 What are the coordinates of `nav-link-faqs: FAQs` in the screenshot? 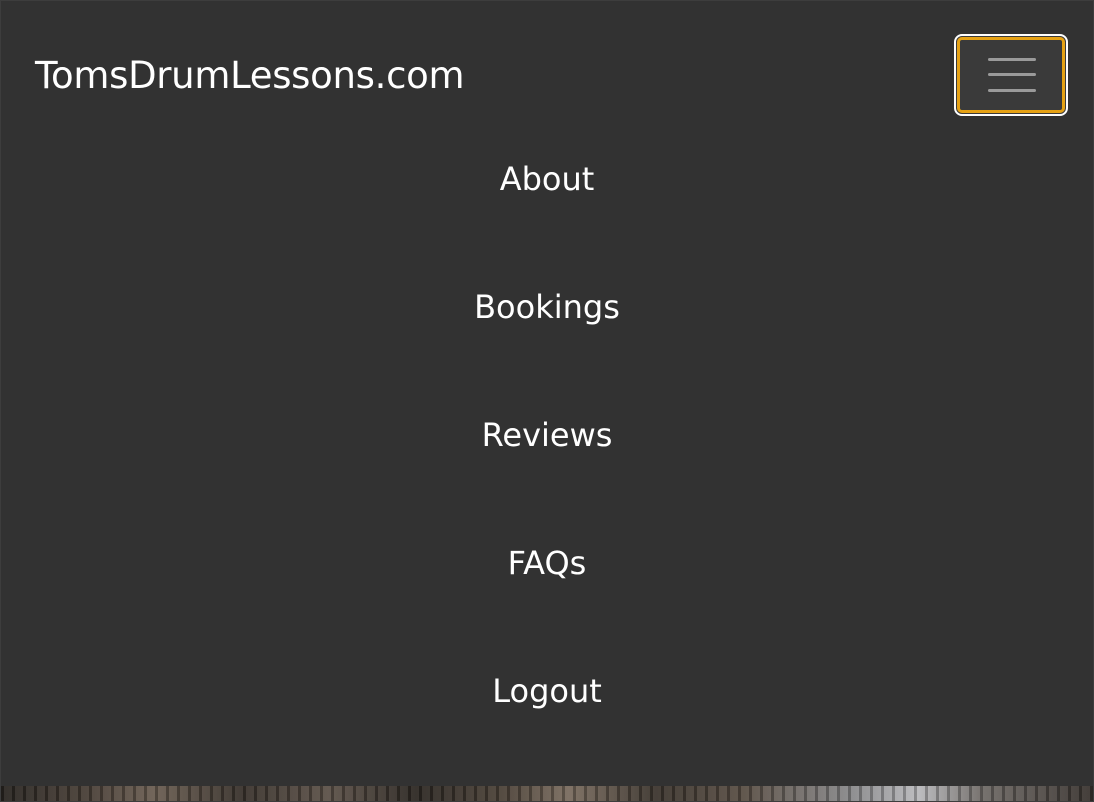 It's located at (547, 563).